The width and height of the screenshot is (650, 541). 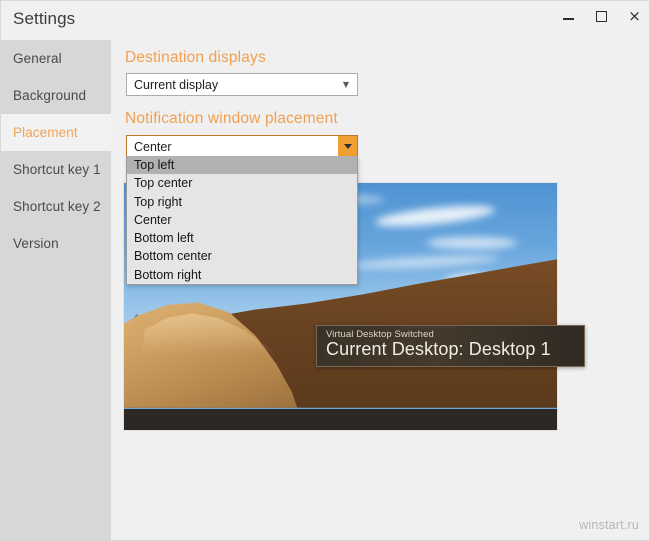 I want to click on close-icon: ×, so click(x=634, y=15).